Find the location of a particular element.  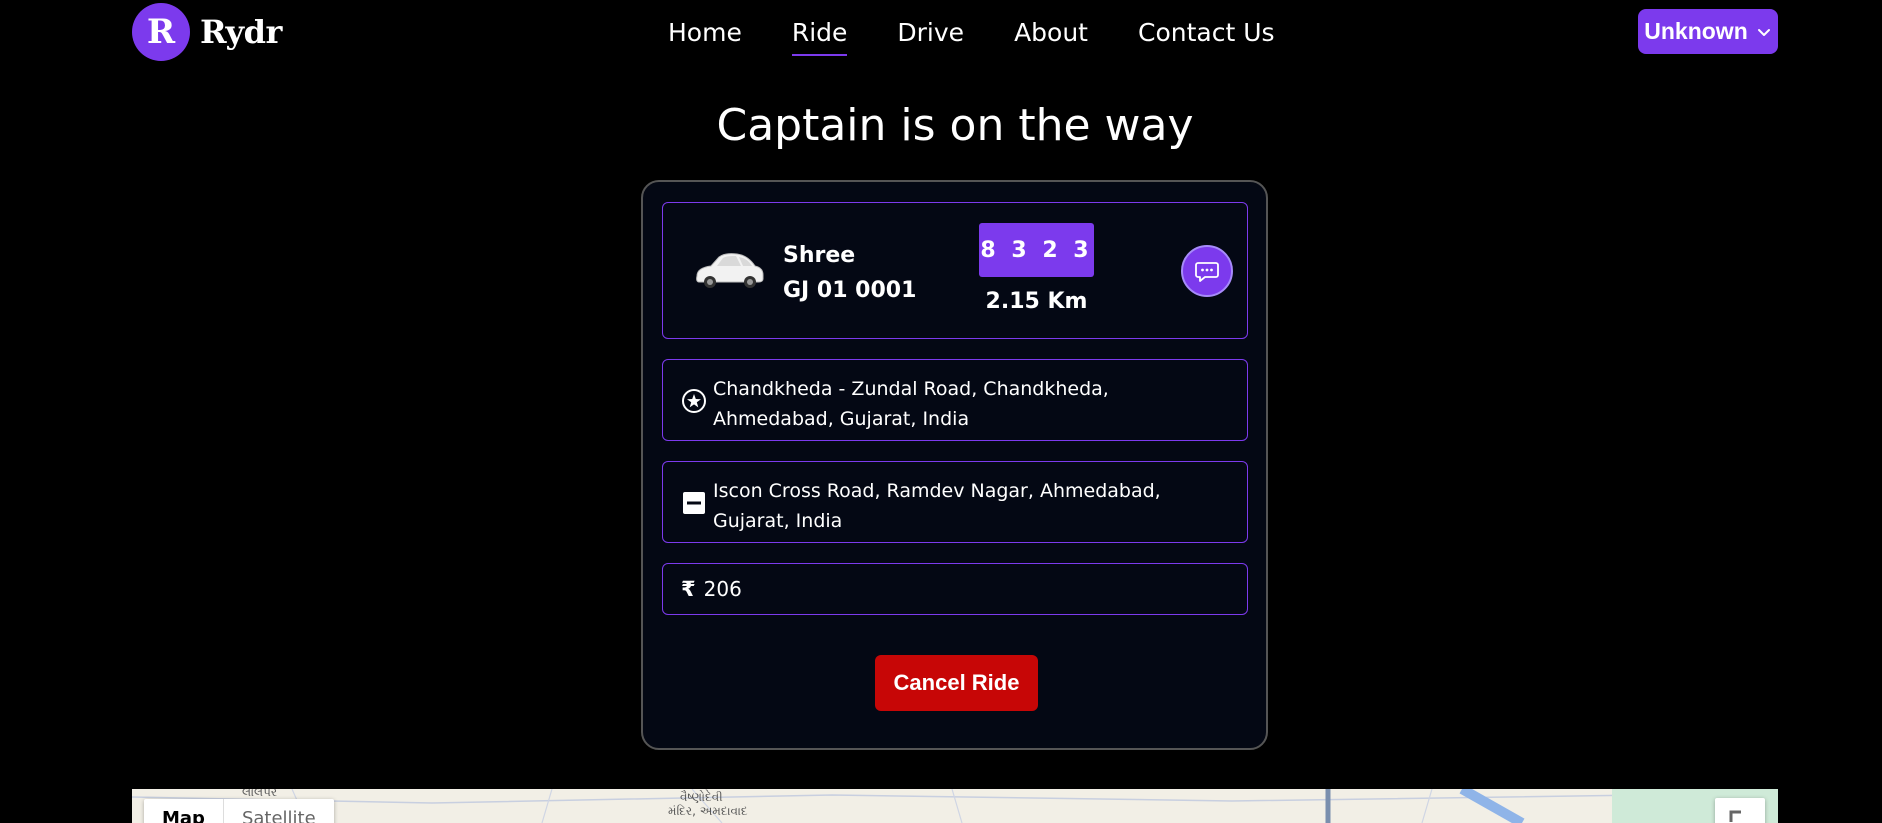

driver-name: Shree is located at coordinates (819, 255).